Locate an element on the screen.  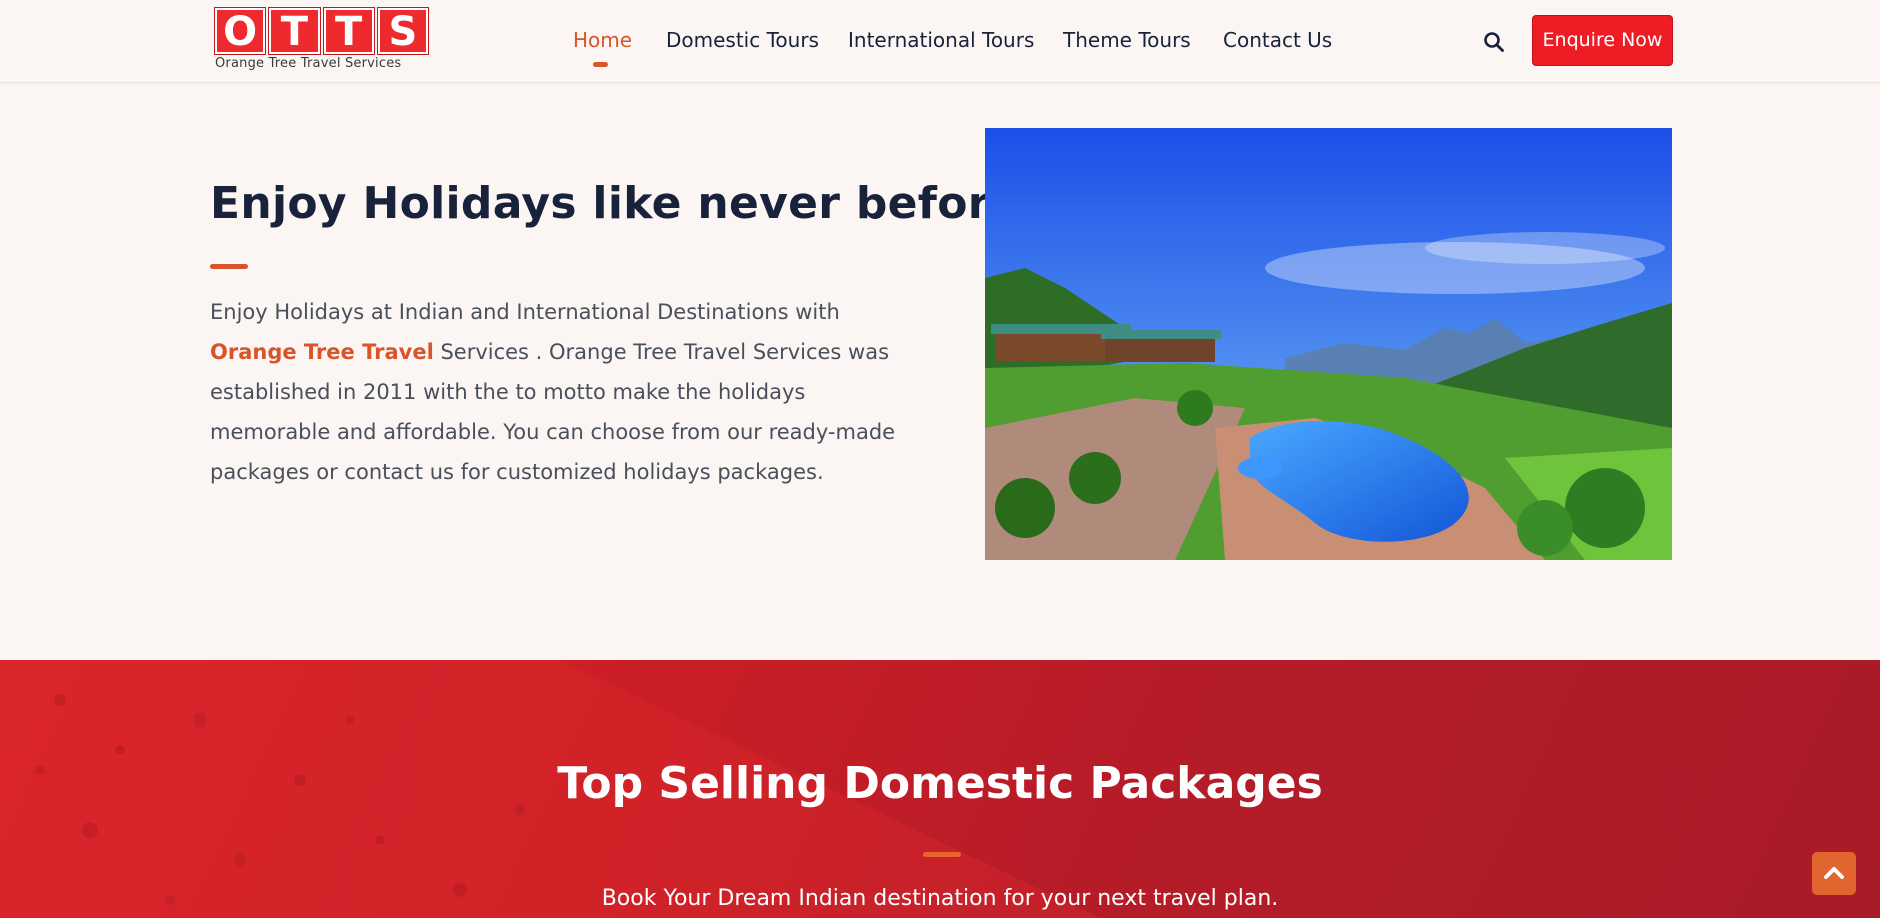
enquire-now-button: Enquire Now is located at coordinates (1602, 40).